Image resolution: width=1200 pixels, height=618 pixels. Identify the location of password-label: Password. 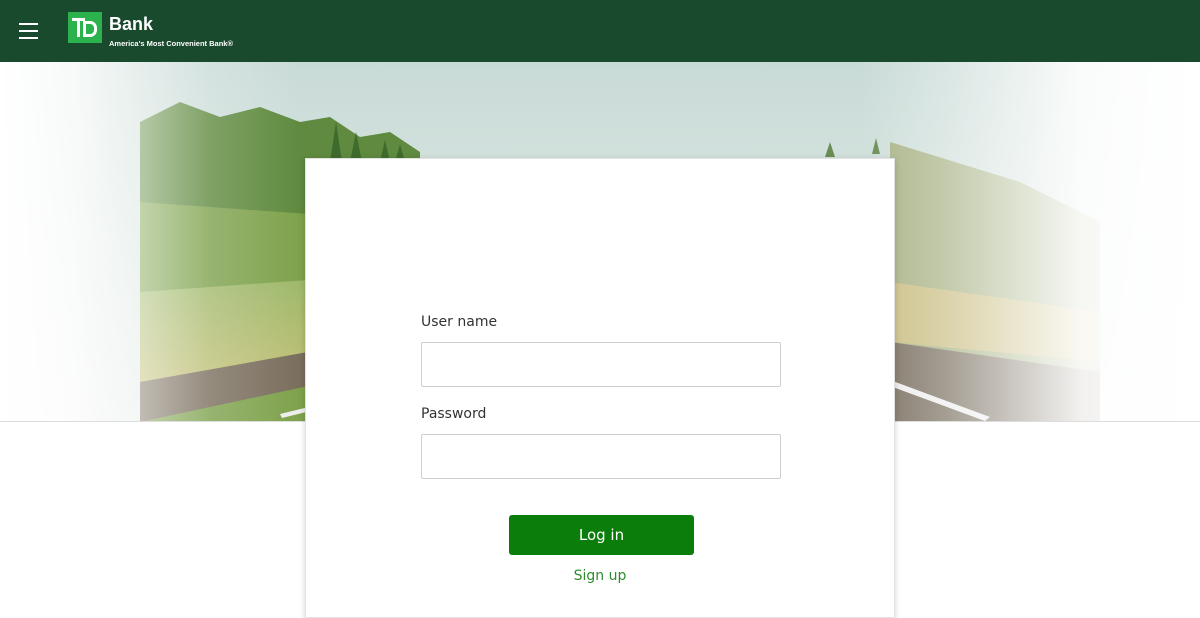
(454, 414).